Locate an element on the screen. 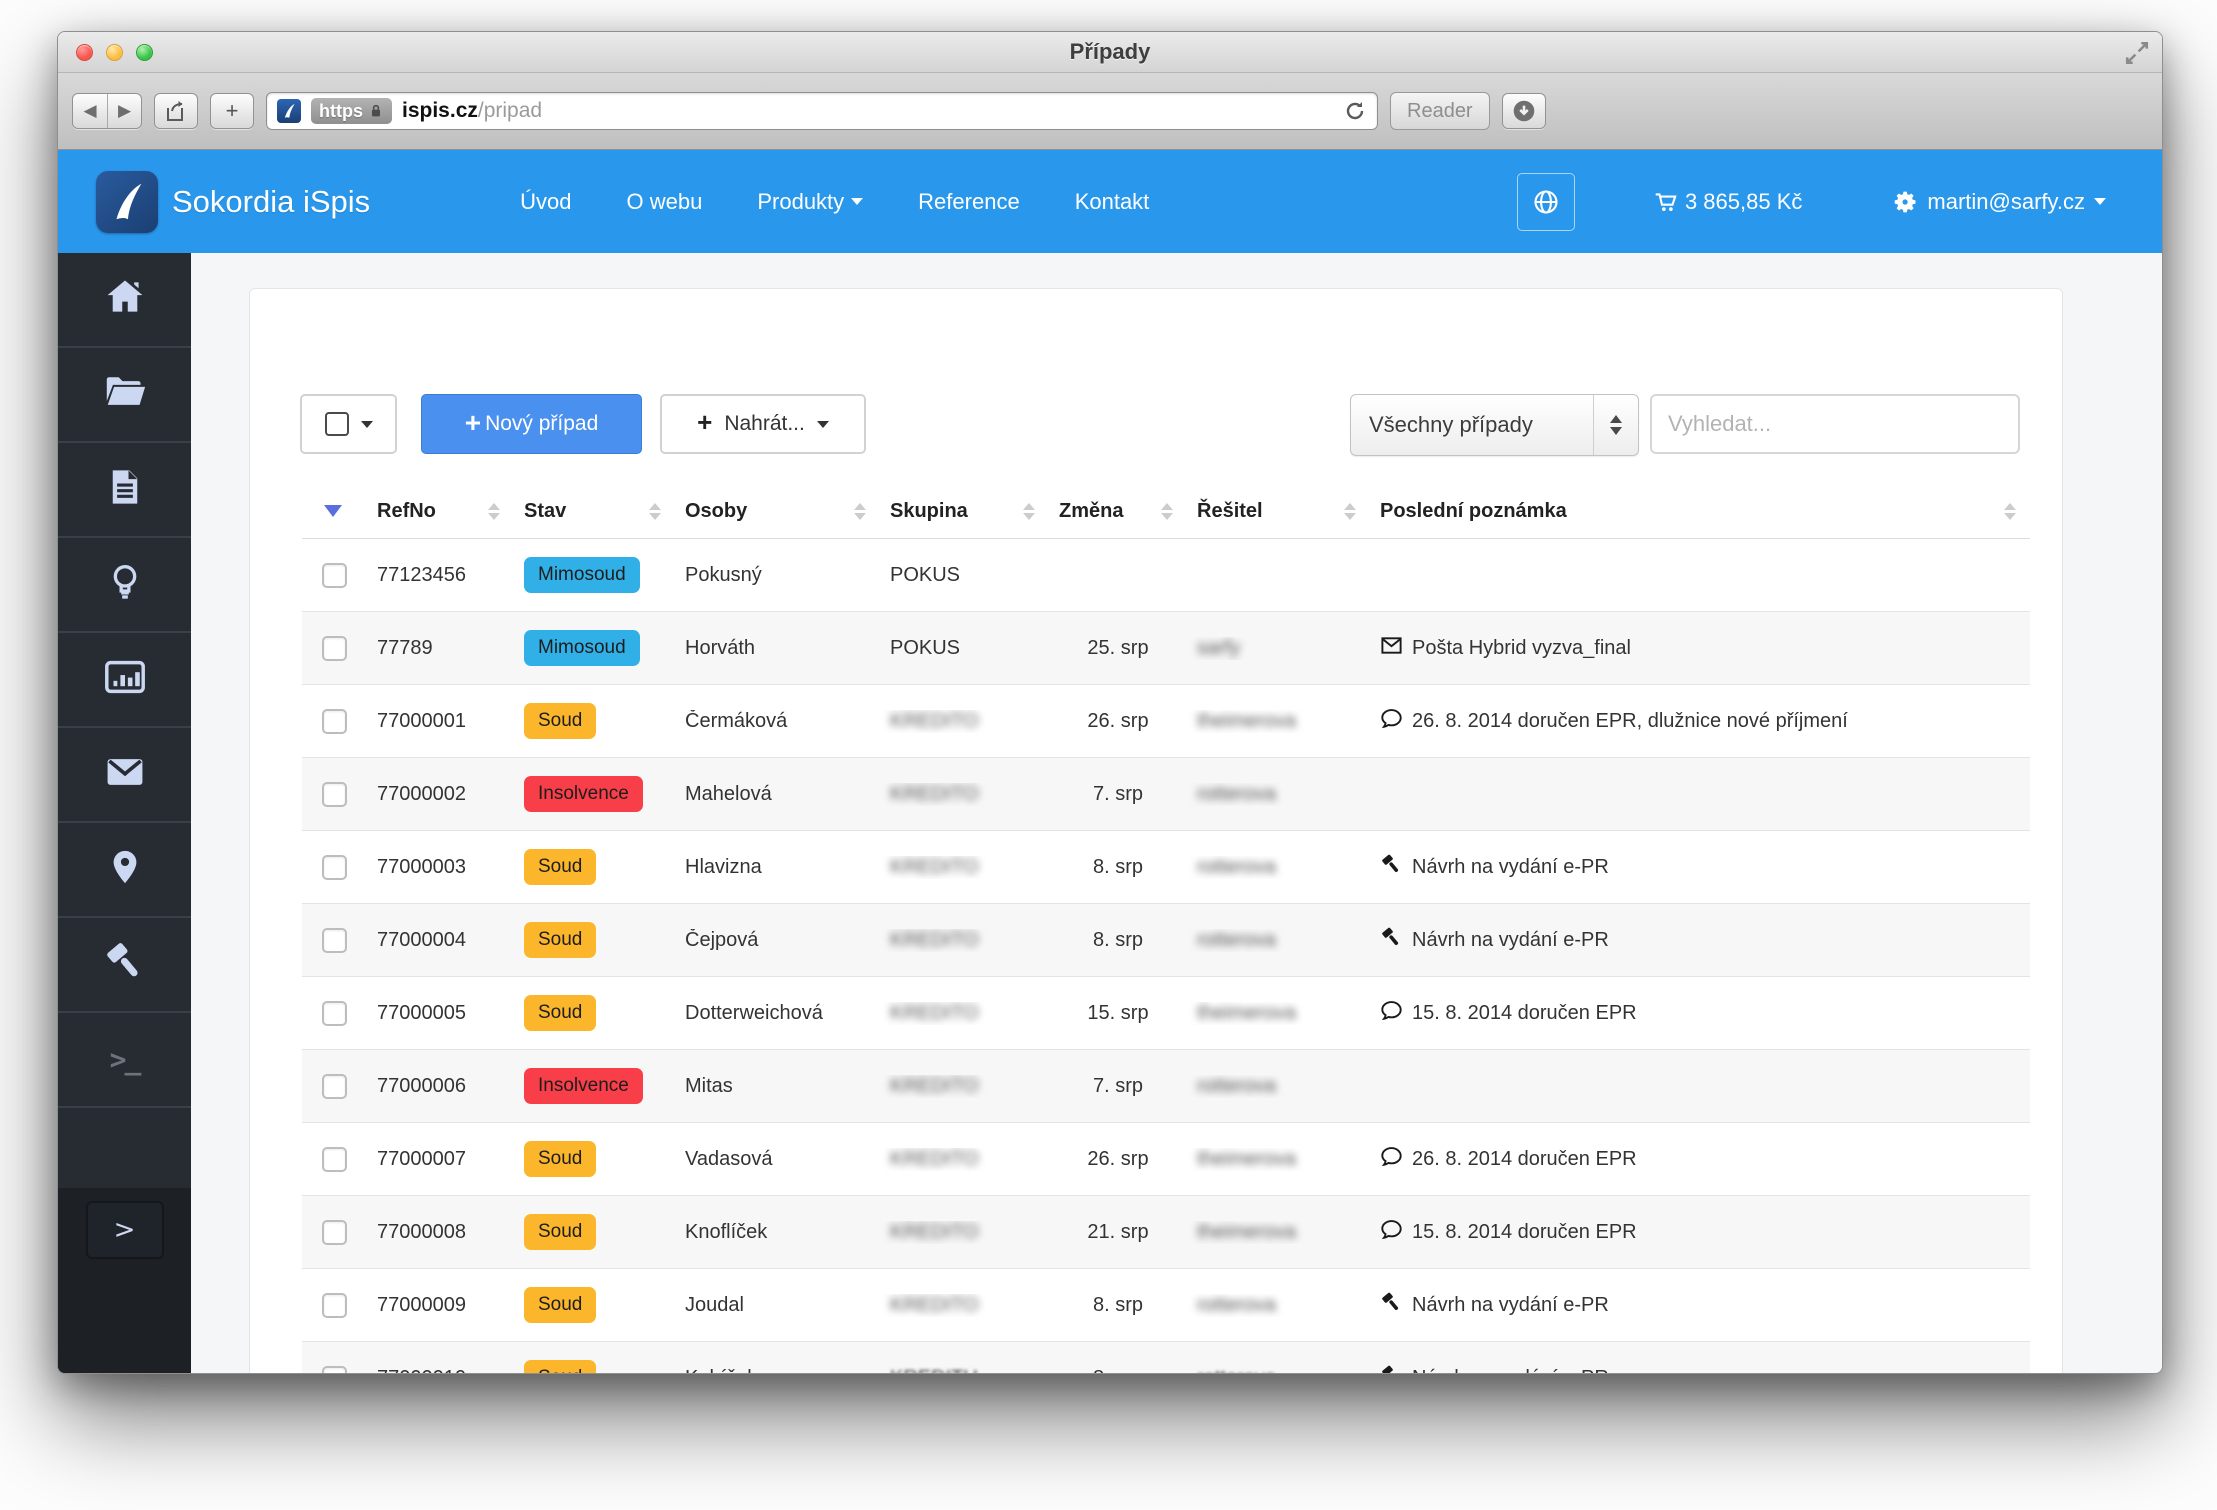  brand: Sokordia iSpis is located at coordinates (233, 201).